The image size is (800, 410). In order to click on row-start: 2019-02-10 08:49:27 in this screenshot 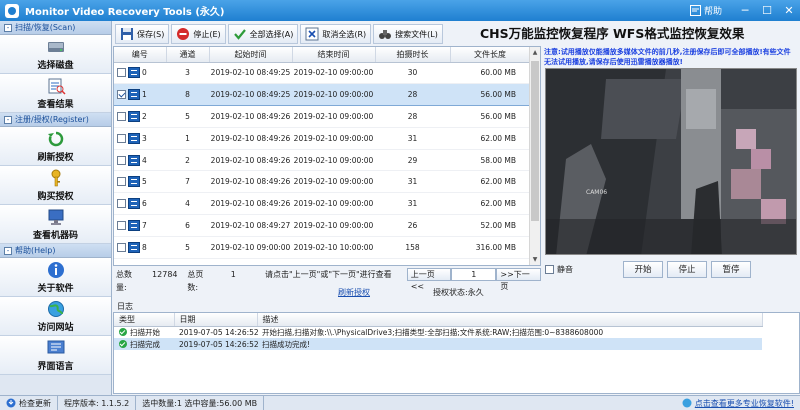, I will do `click(250, 225)`.